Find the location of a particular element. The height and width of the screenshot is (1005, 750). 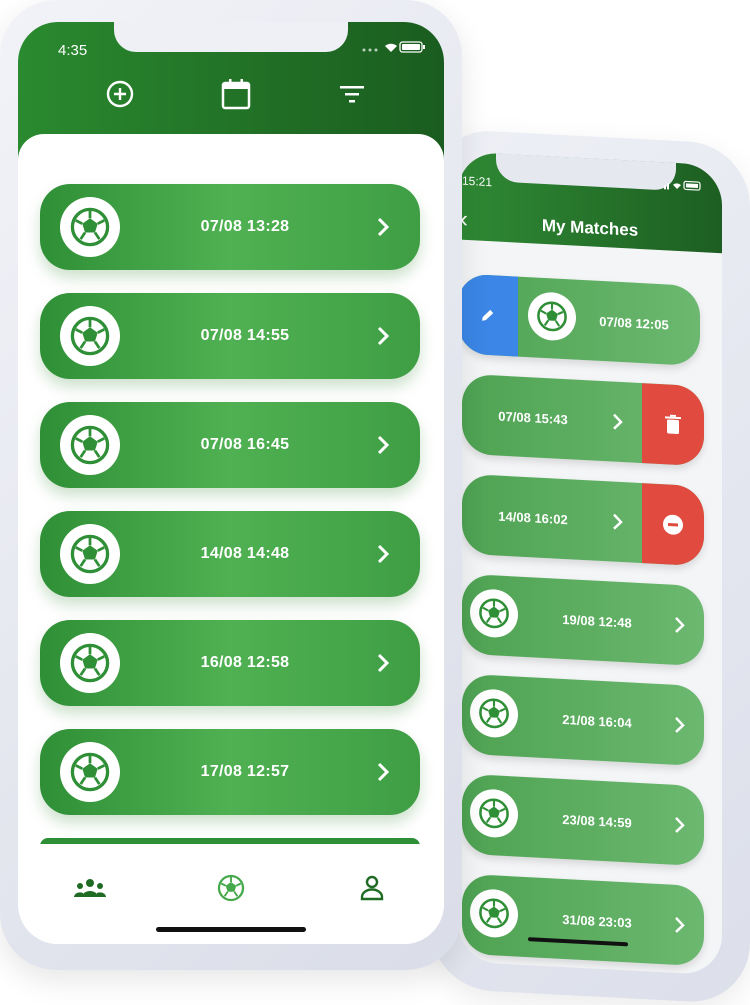

trash-icon is located at coordinates (673, 424).